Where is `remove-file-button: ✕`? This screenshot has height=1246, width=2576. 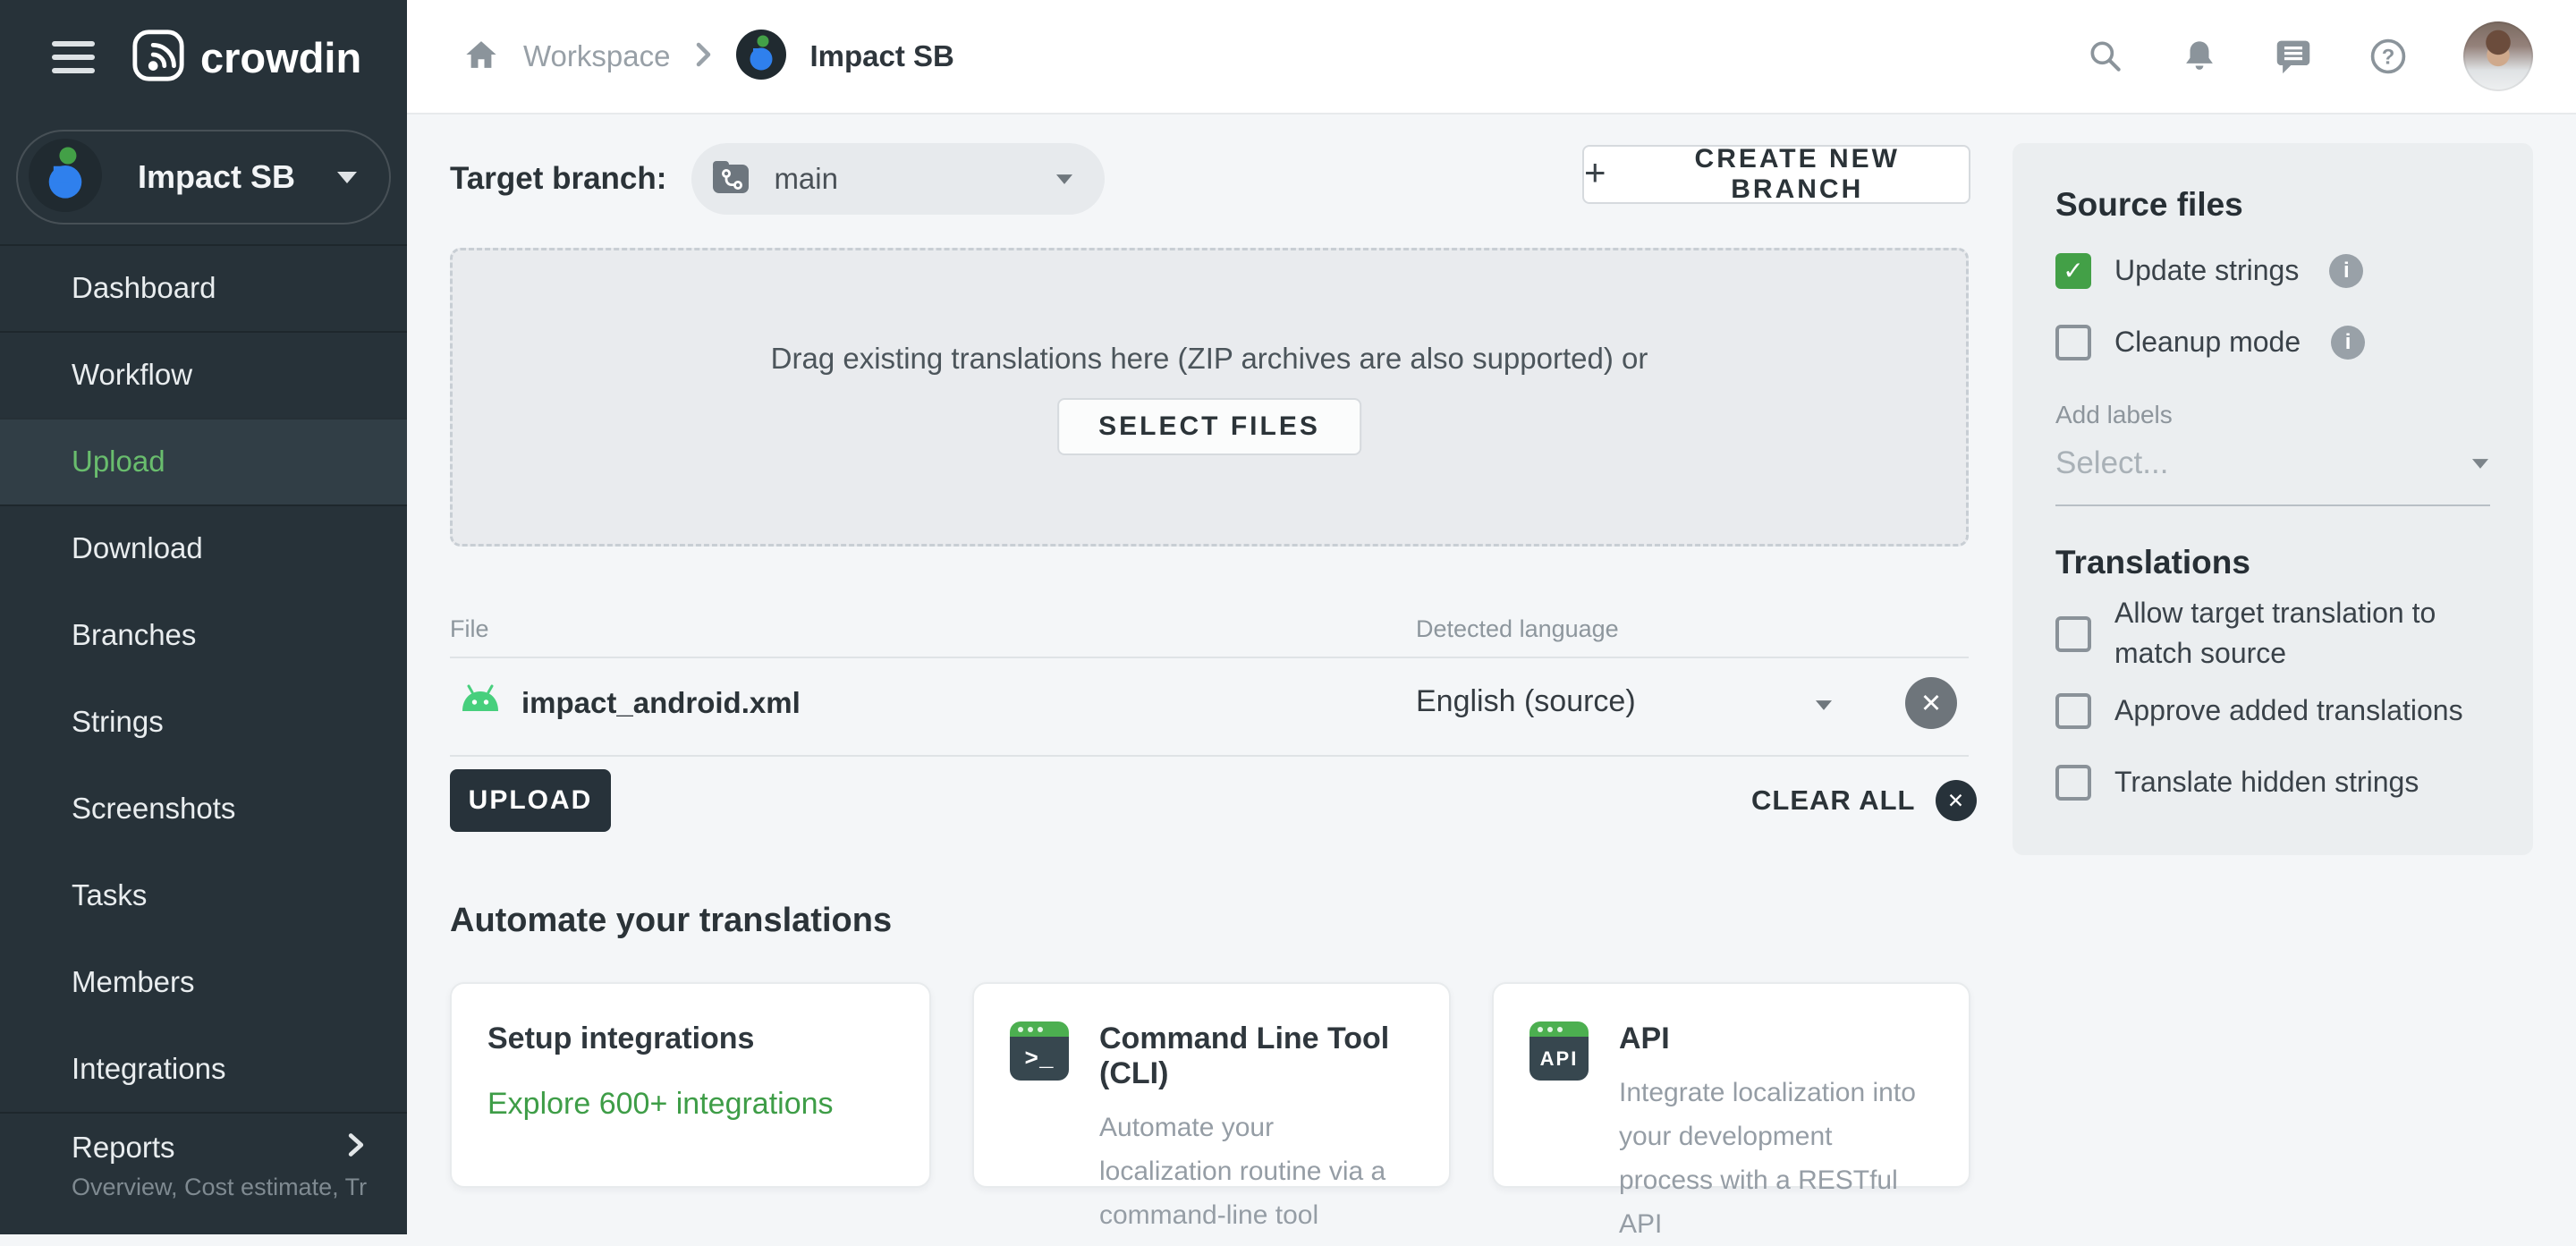
remove-file-button: ✕ is located at coordinates (1931, 703).